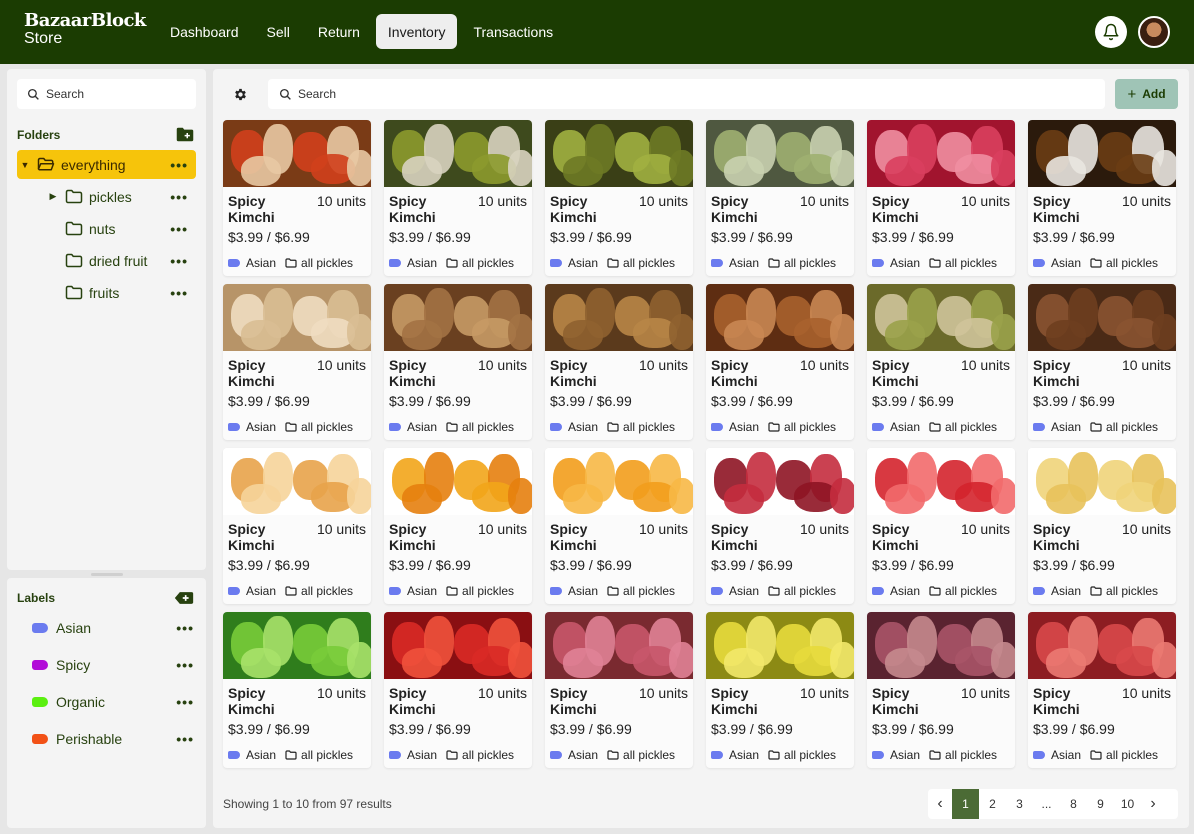 This screenshot has width=1194, height=834. I want to click on settings-button, so click(240, 97).